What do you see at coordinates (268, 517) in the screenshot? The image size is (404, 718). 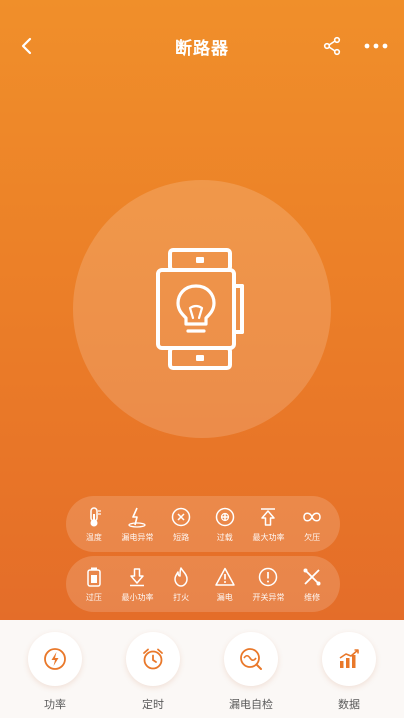 I see `max-power-icon` at bounding box center [268, 517].